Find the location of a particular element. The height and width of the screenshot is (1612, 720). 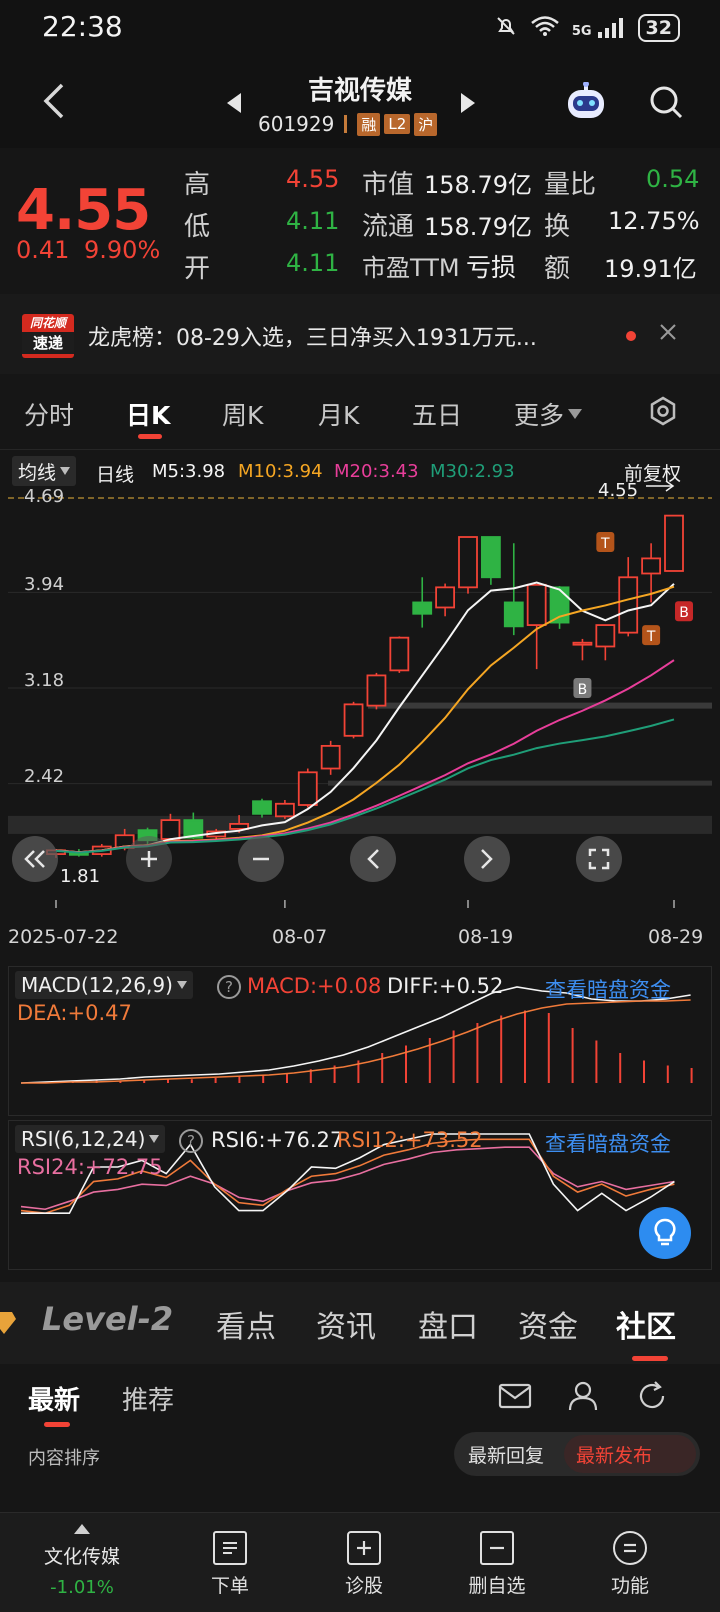

badge-exchange: 沪 is located at coordinates (426, 124).